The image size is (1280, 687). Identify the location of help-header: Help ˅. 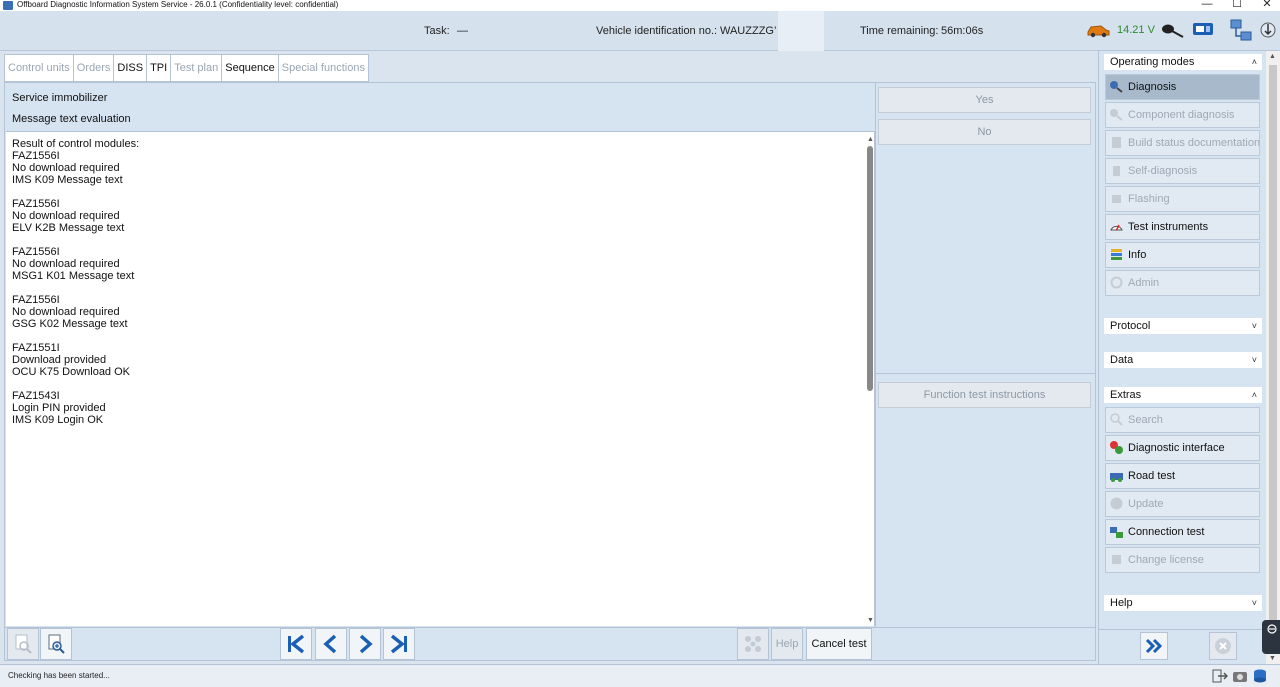
(1183, 603).